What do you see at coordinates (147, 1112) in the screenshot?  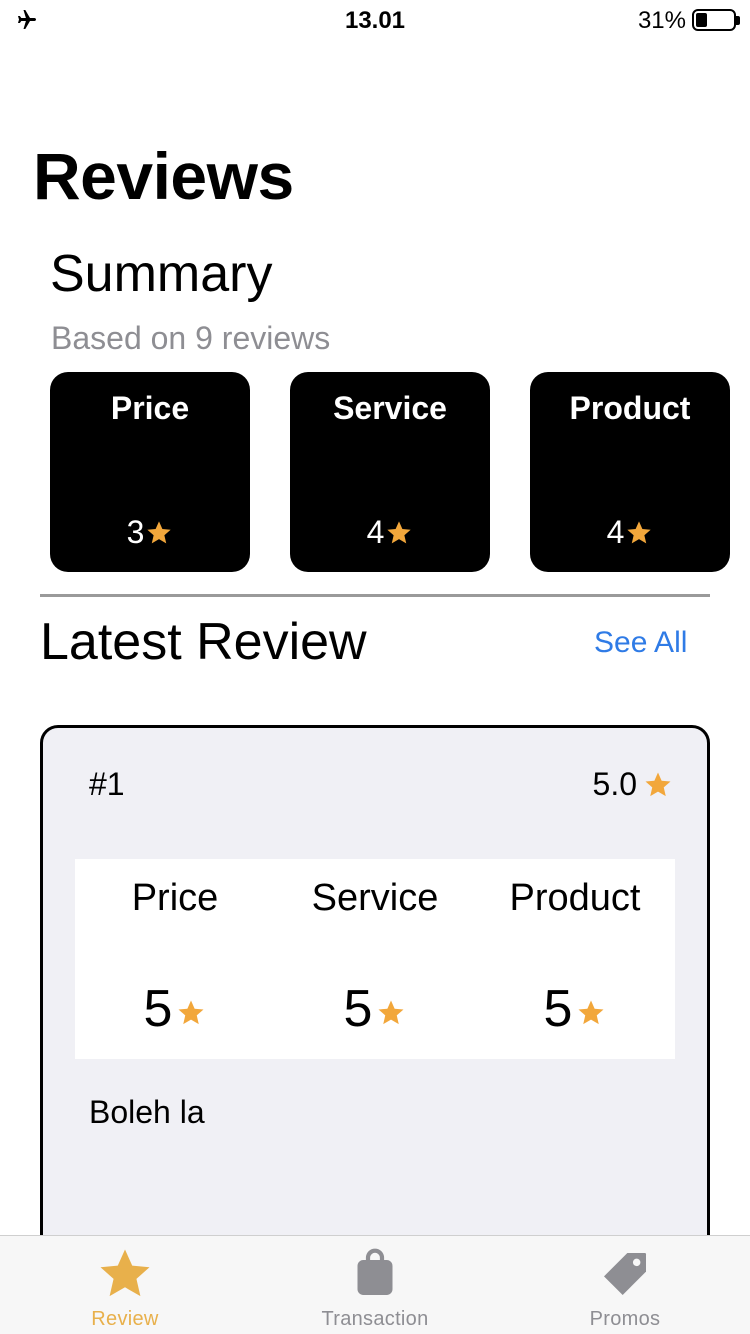 I see `review-text: Boleh la` at bounding box center [147, 1112].